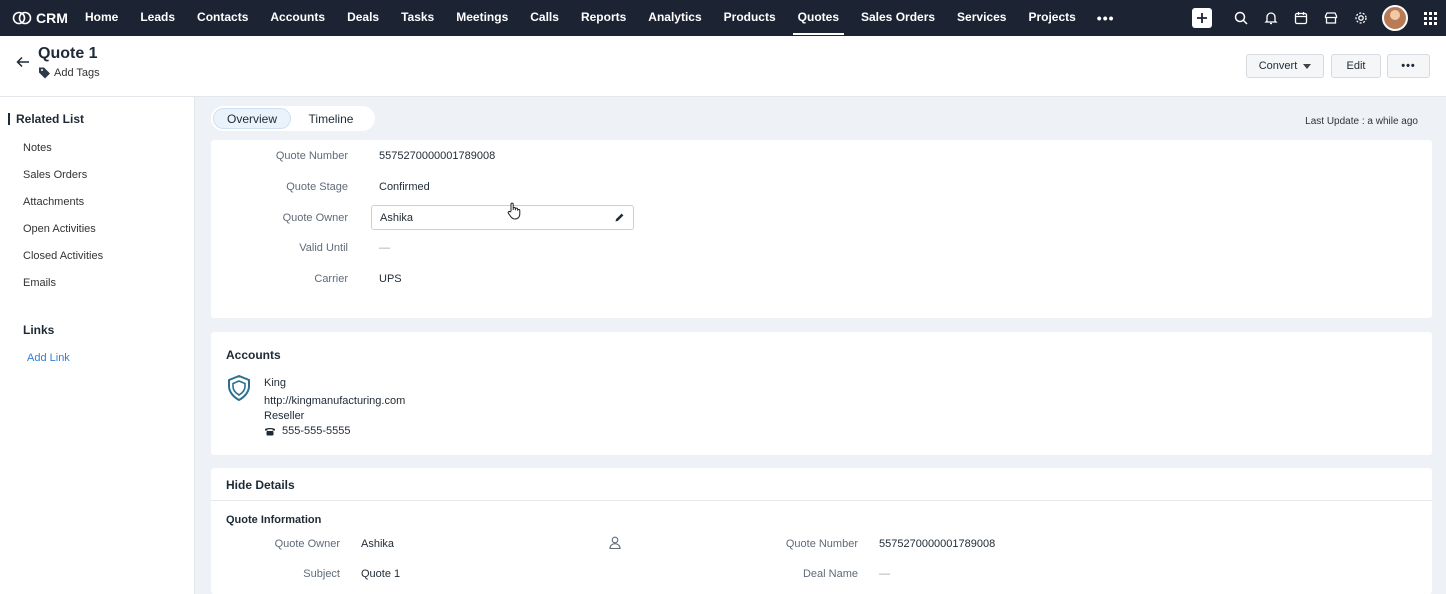 The height and width of the screenshot is (594, 1446). What do you see at coordinates (37, 148) in the screenshot?
I see `sidebar-item-notes: Notes` at bounding box center [37, 148].